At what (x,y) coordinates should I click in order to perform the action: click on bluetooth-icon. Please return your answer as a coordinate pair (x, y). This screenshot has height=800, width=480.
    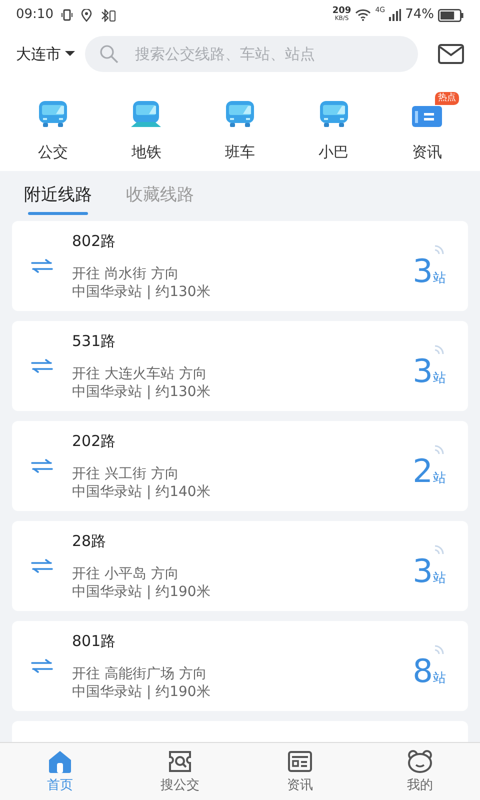
    Looking at the image, I should click on (108, 15).